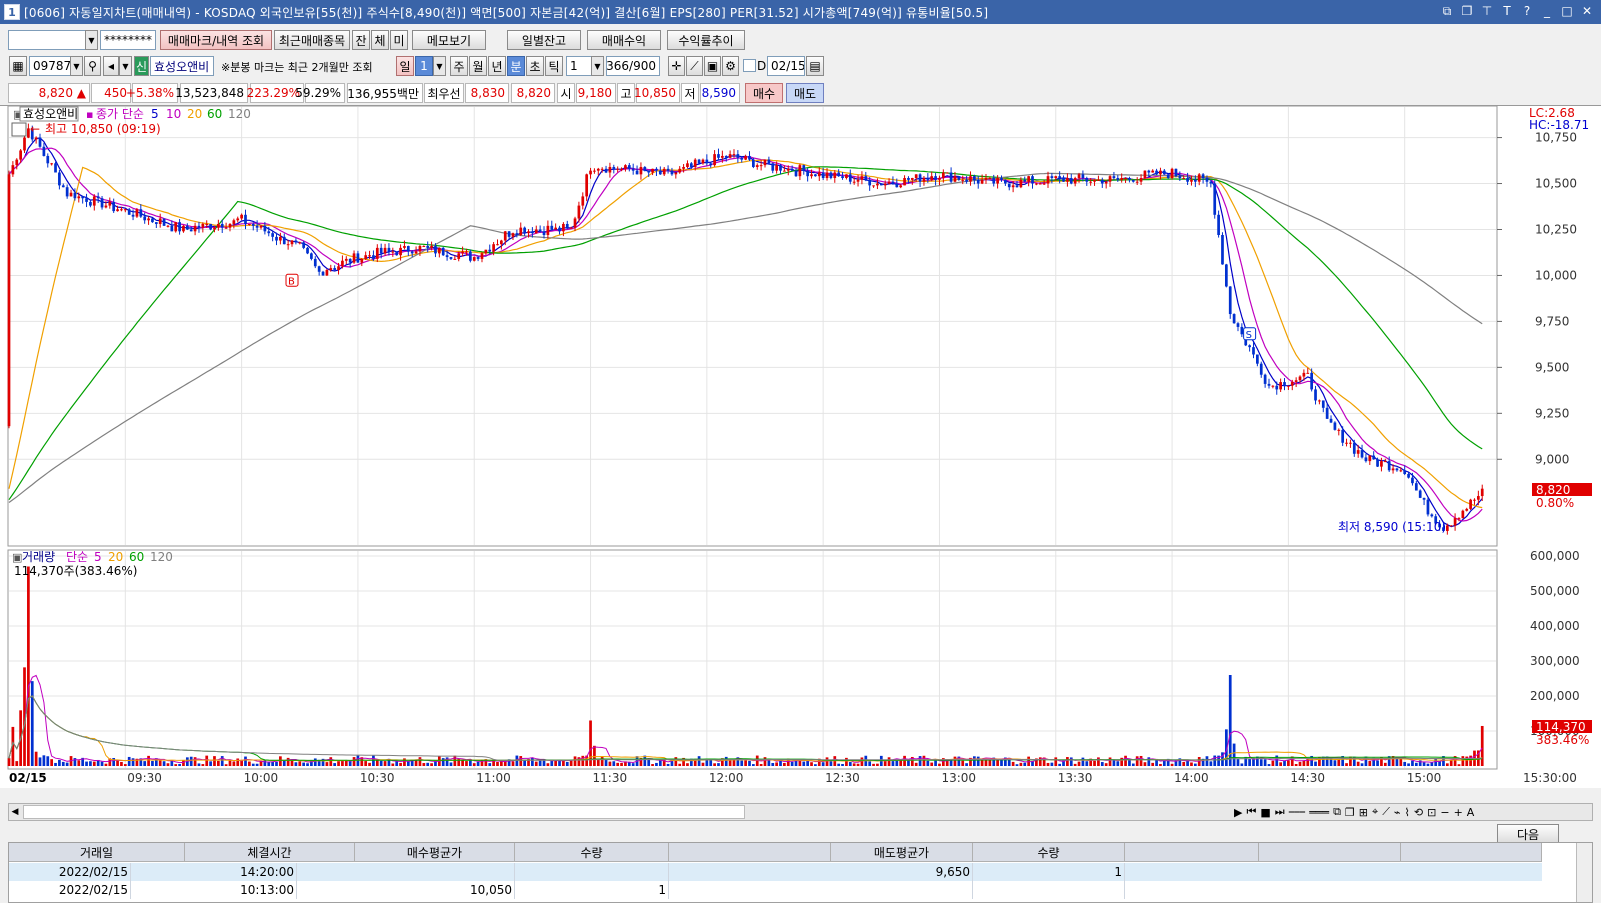  What do you see at coordinates (1418, 812) in the screenshot?
I see `tool-e-icon: ⟲` at bounding box center [1418, 812].